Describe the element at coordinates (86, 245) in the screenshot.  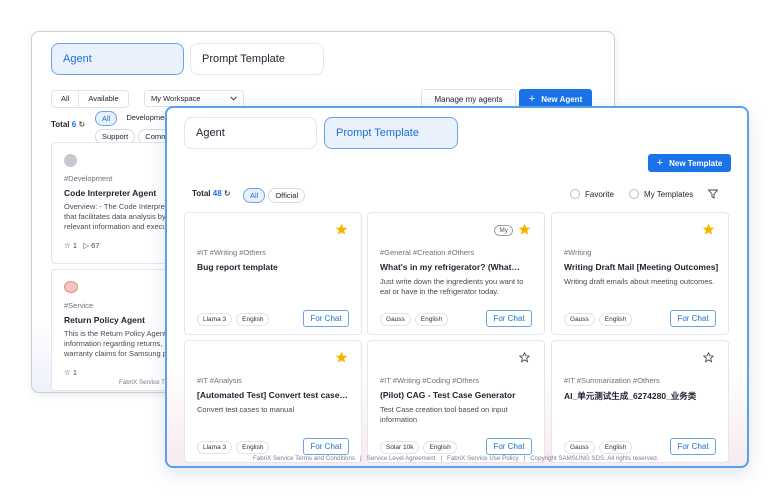
I see `play-icon: ▷` at that location.